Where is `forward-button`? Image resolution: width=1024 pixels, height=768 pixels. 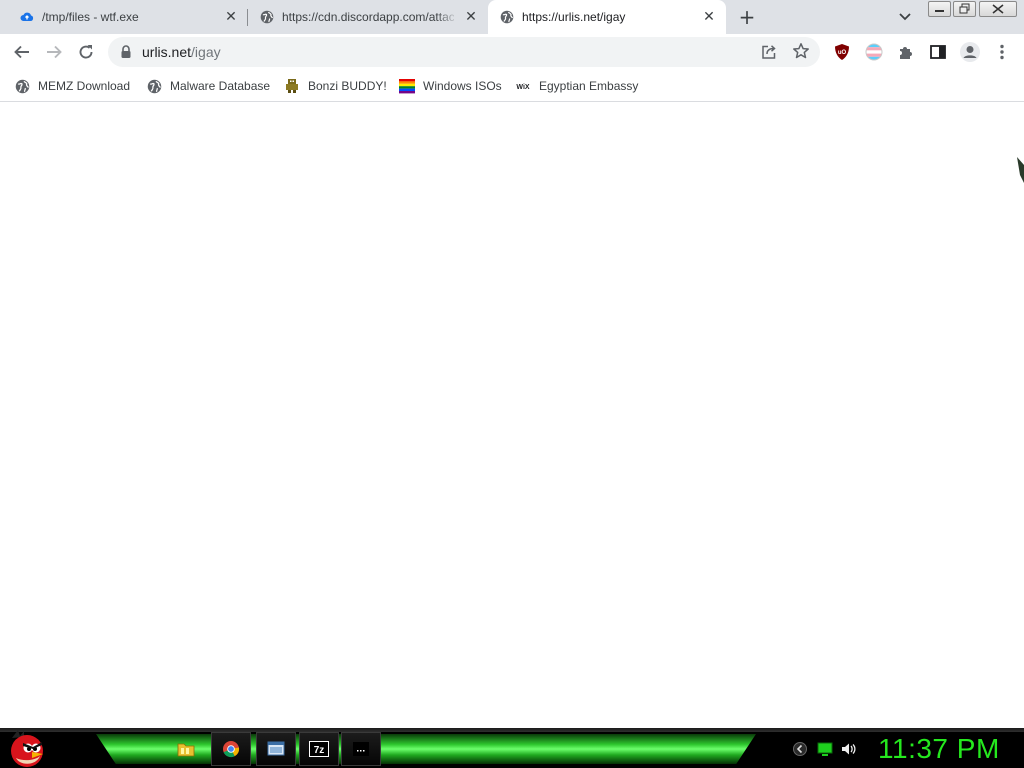
forward-button is located at coordinates (54, 52).